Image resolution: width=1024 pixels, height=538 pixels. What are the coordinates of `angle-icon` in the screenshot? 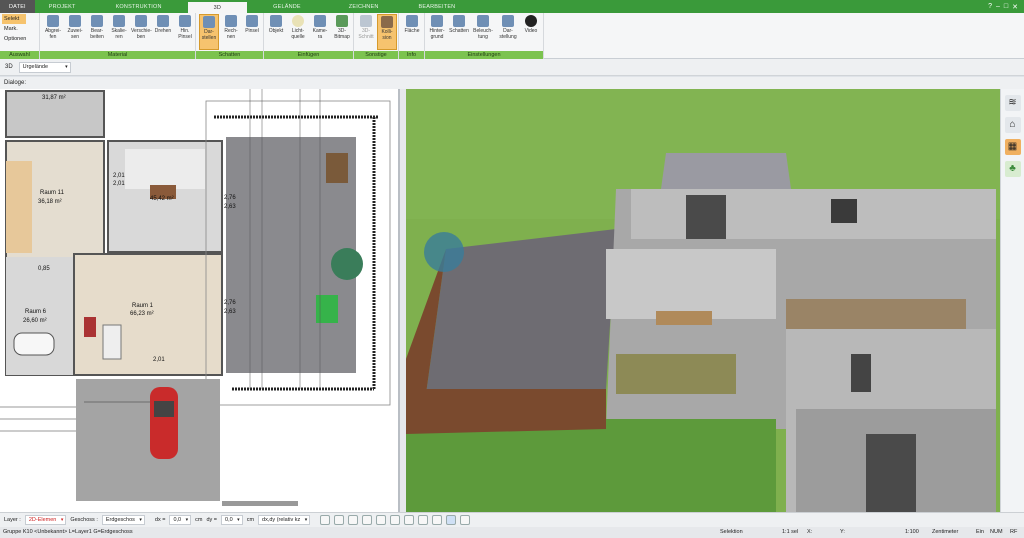 It's located at (367, 520).